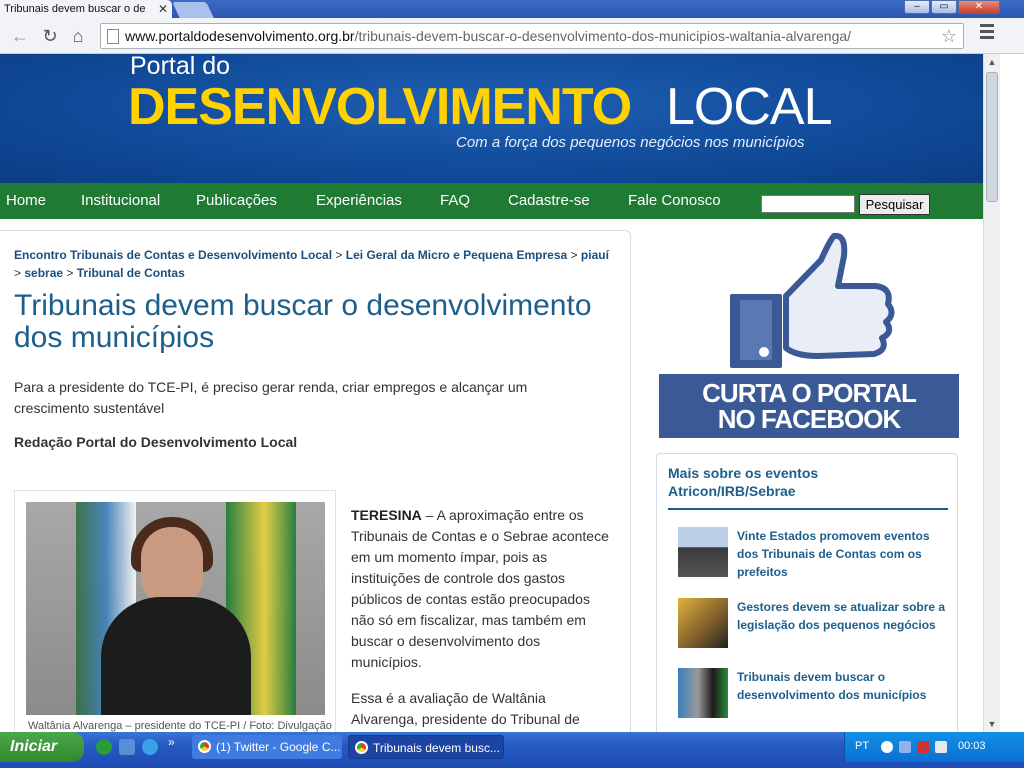  Describe the element at coordinates (917, 7) in the screenshot. I see `minimize-button: –` at that location.